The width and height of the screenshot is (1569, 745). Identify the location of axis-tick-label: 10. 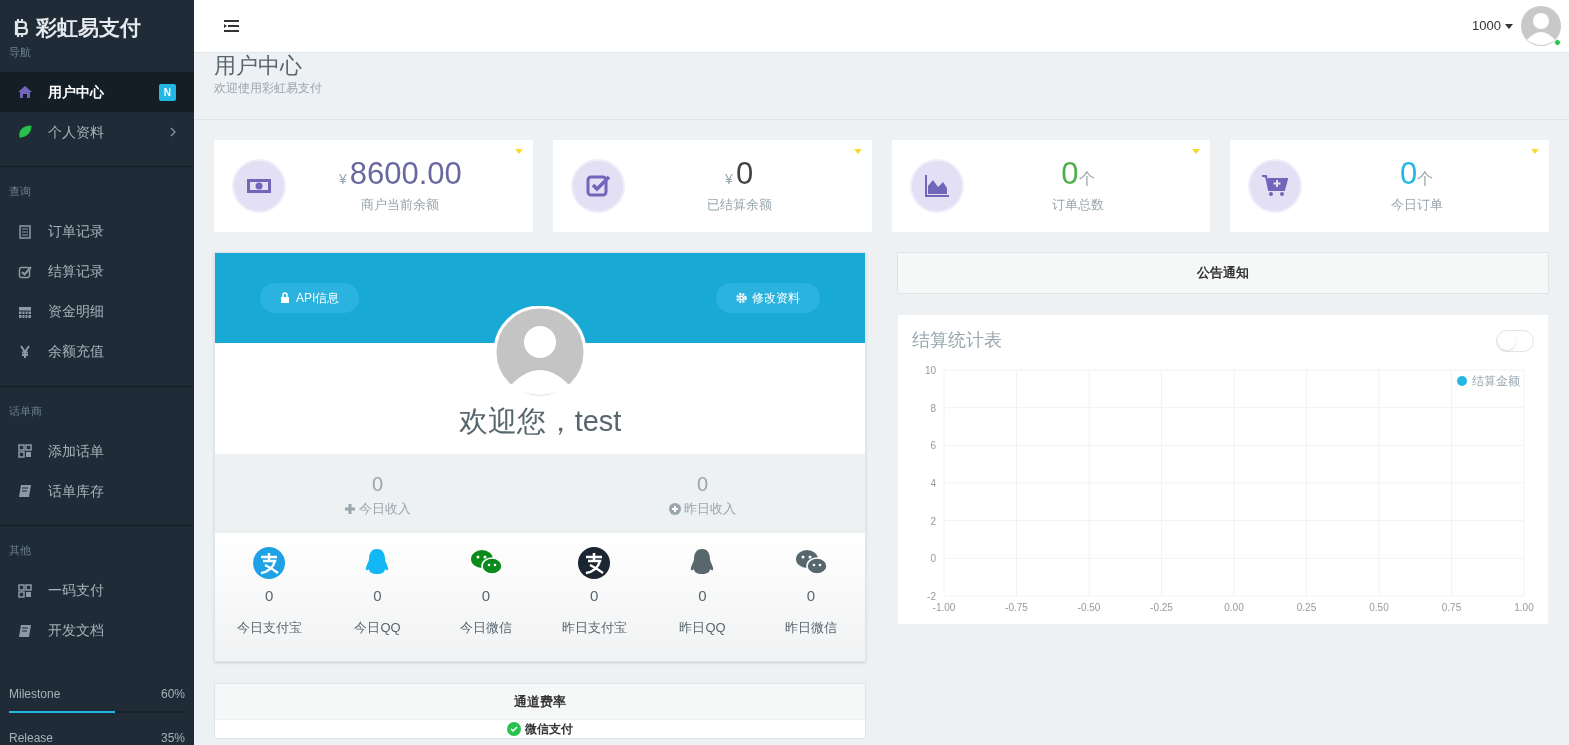
(930, 370).